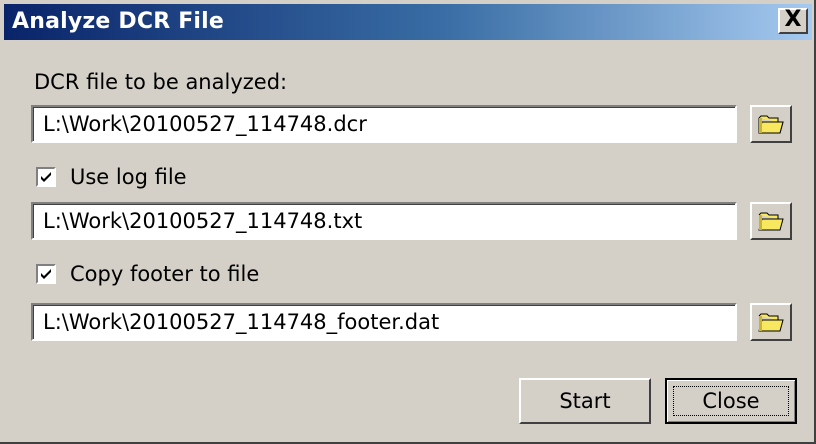 This screenshot has width=816, height=444. I want to click on copy-footer-checkbox, so click(46, 274).